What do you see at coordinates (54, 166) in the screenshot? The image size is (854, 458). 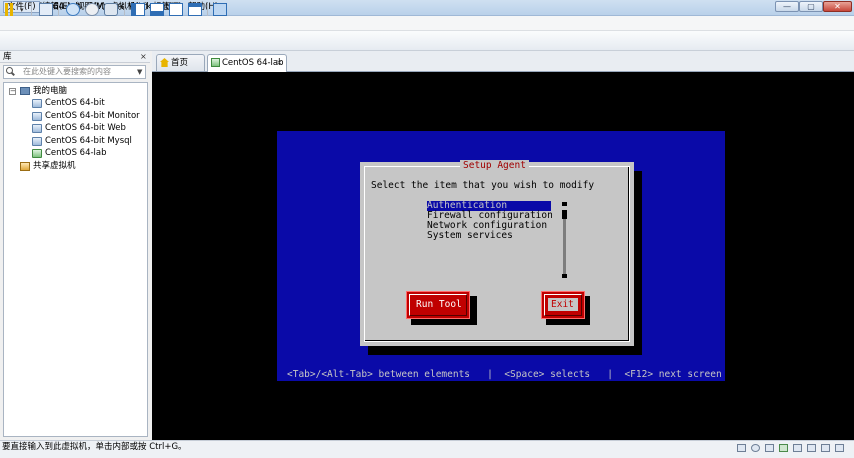 I see `tree-item-shared-vms: 共享虚拟机` at bounding box center [54, 166].